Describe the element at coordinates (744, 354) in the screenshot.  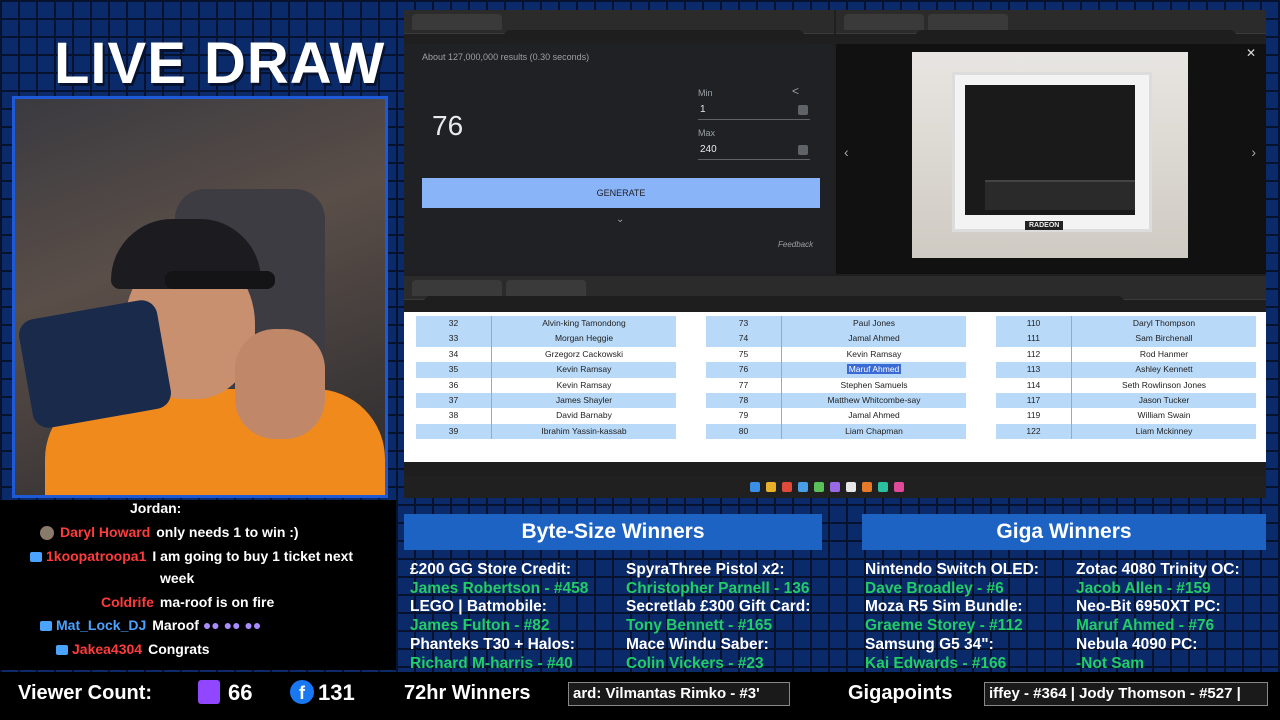
I see `entry-number: 75` at that location.